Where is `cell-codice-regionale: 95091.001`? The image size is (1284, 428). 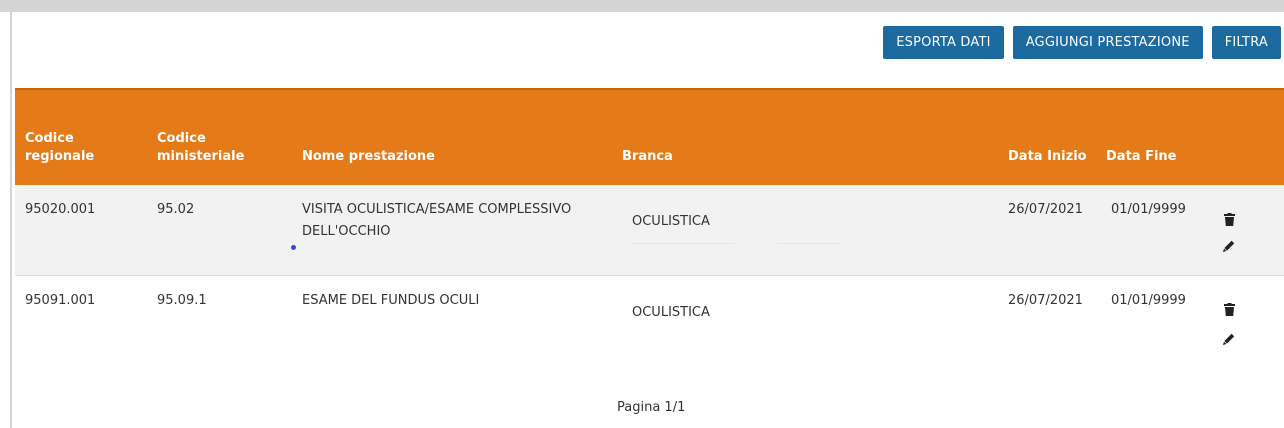
cell-codice-regionale: 95091.001 is located at coordinates (60, 300).